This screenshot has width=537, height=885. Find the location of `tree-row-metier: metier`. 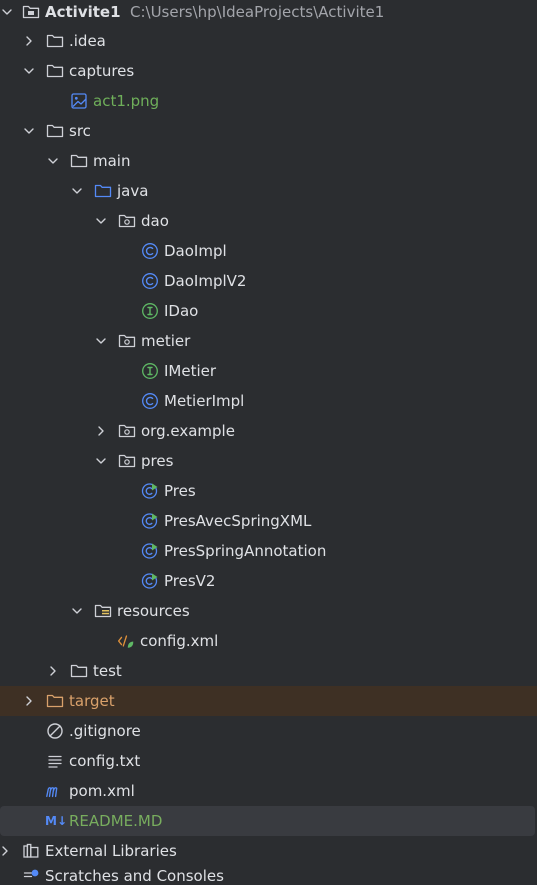

tree-row-metier: metier is located at coordinates (268, 341).